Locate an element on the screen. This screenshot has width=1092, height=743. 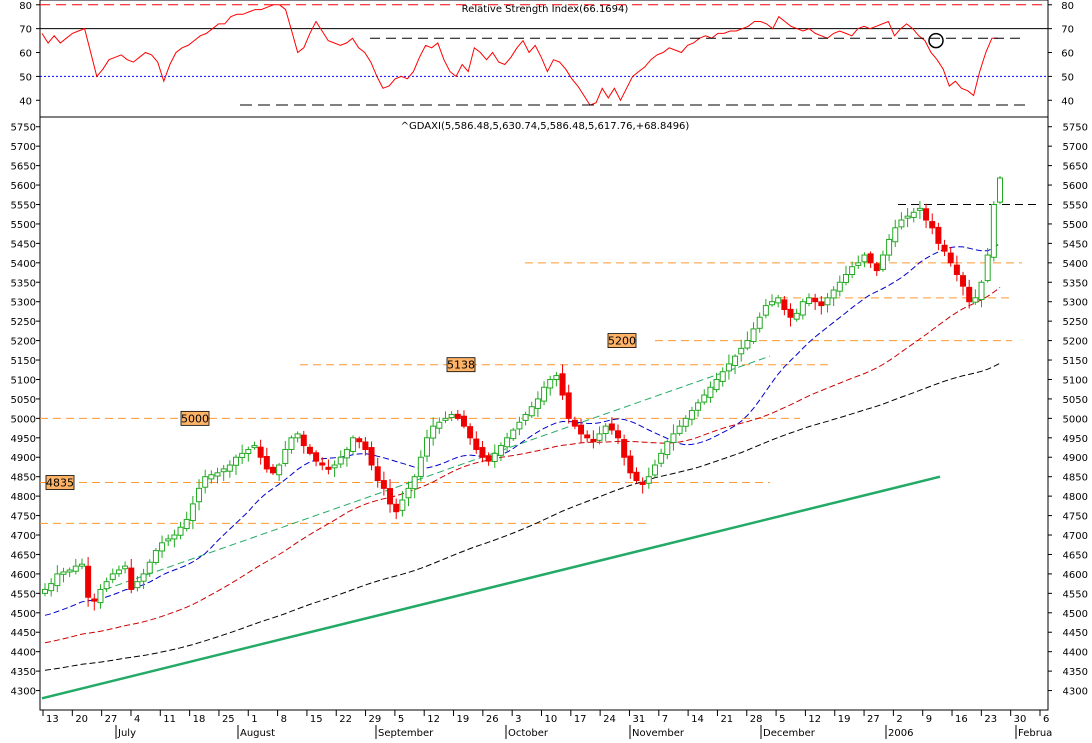
price-tick-label: 5200 is located at coordinates (1075, 342).